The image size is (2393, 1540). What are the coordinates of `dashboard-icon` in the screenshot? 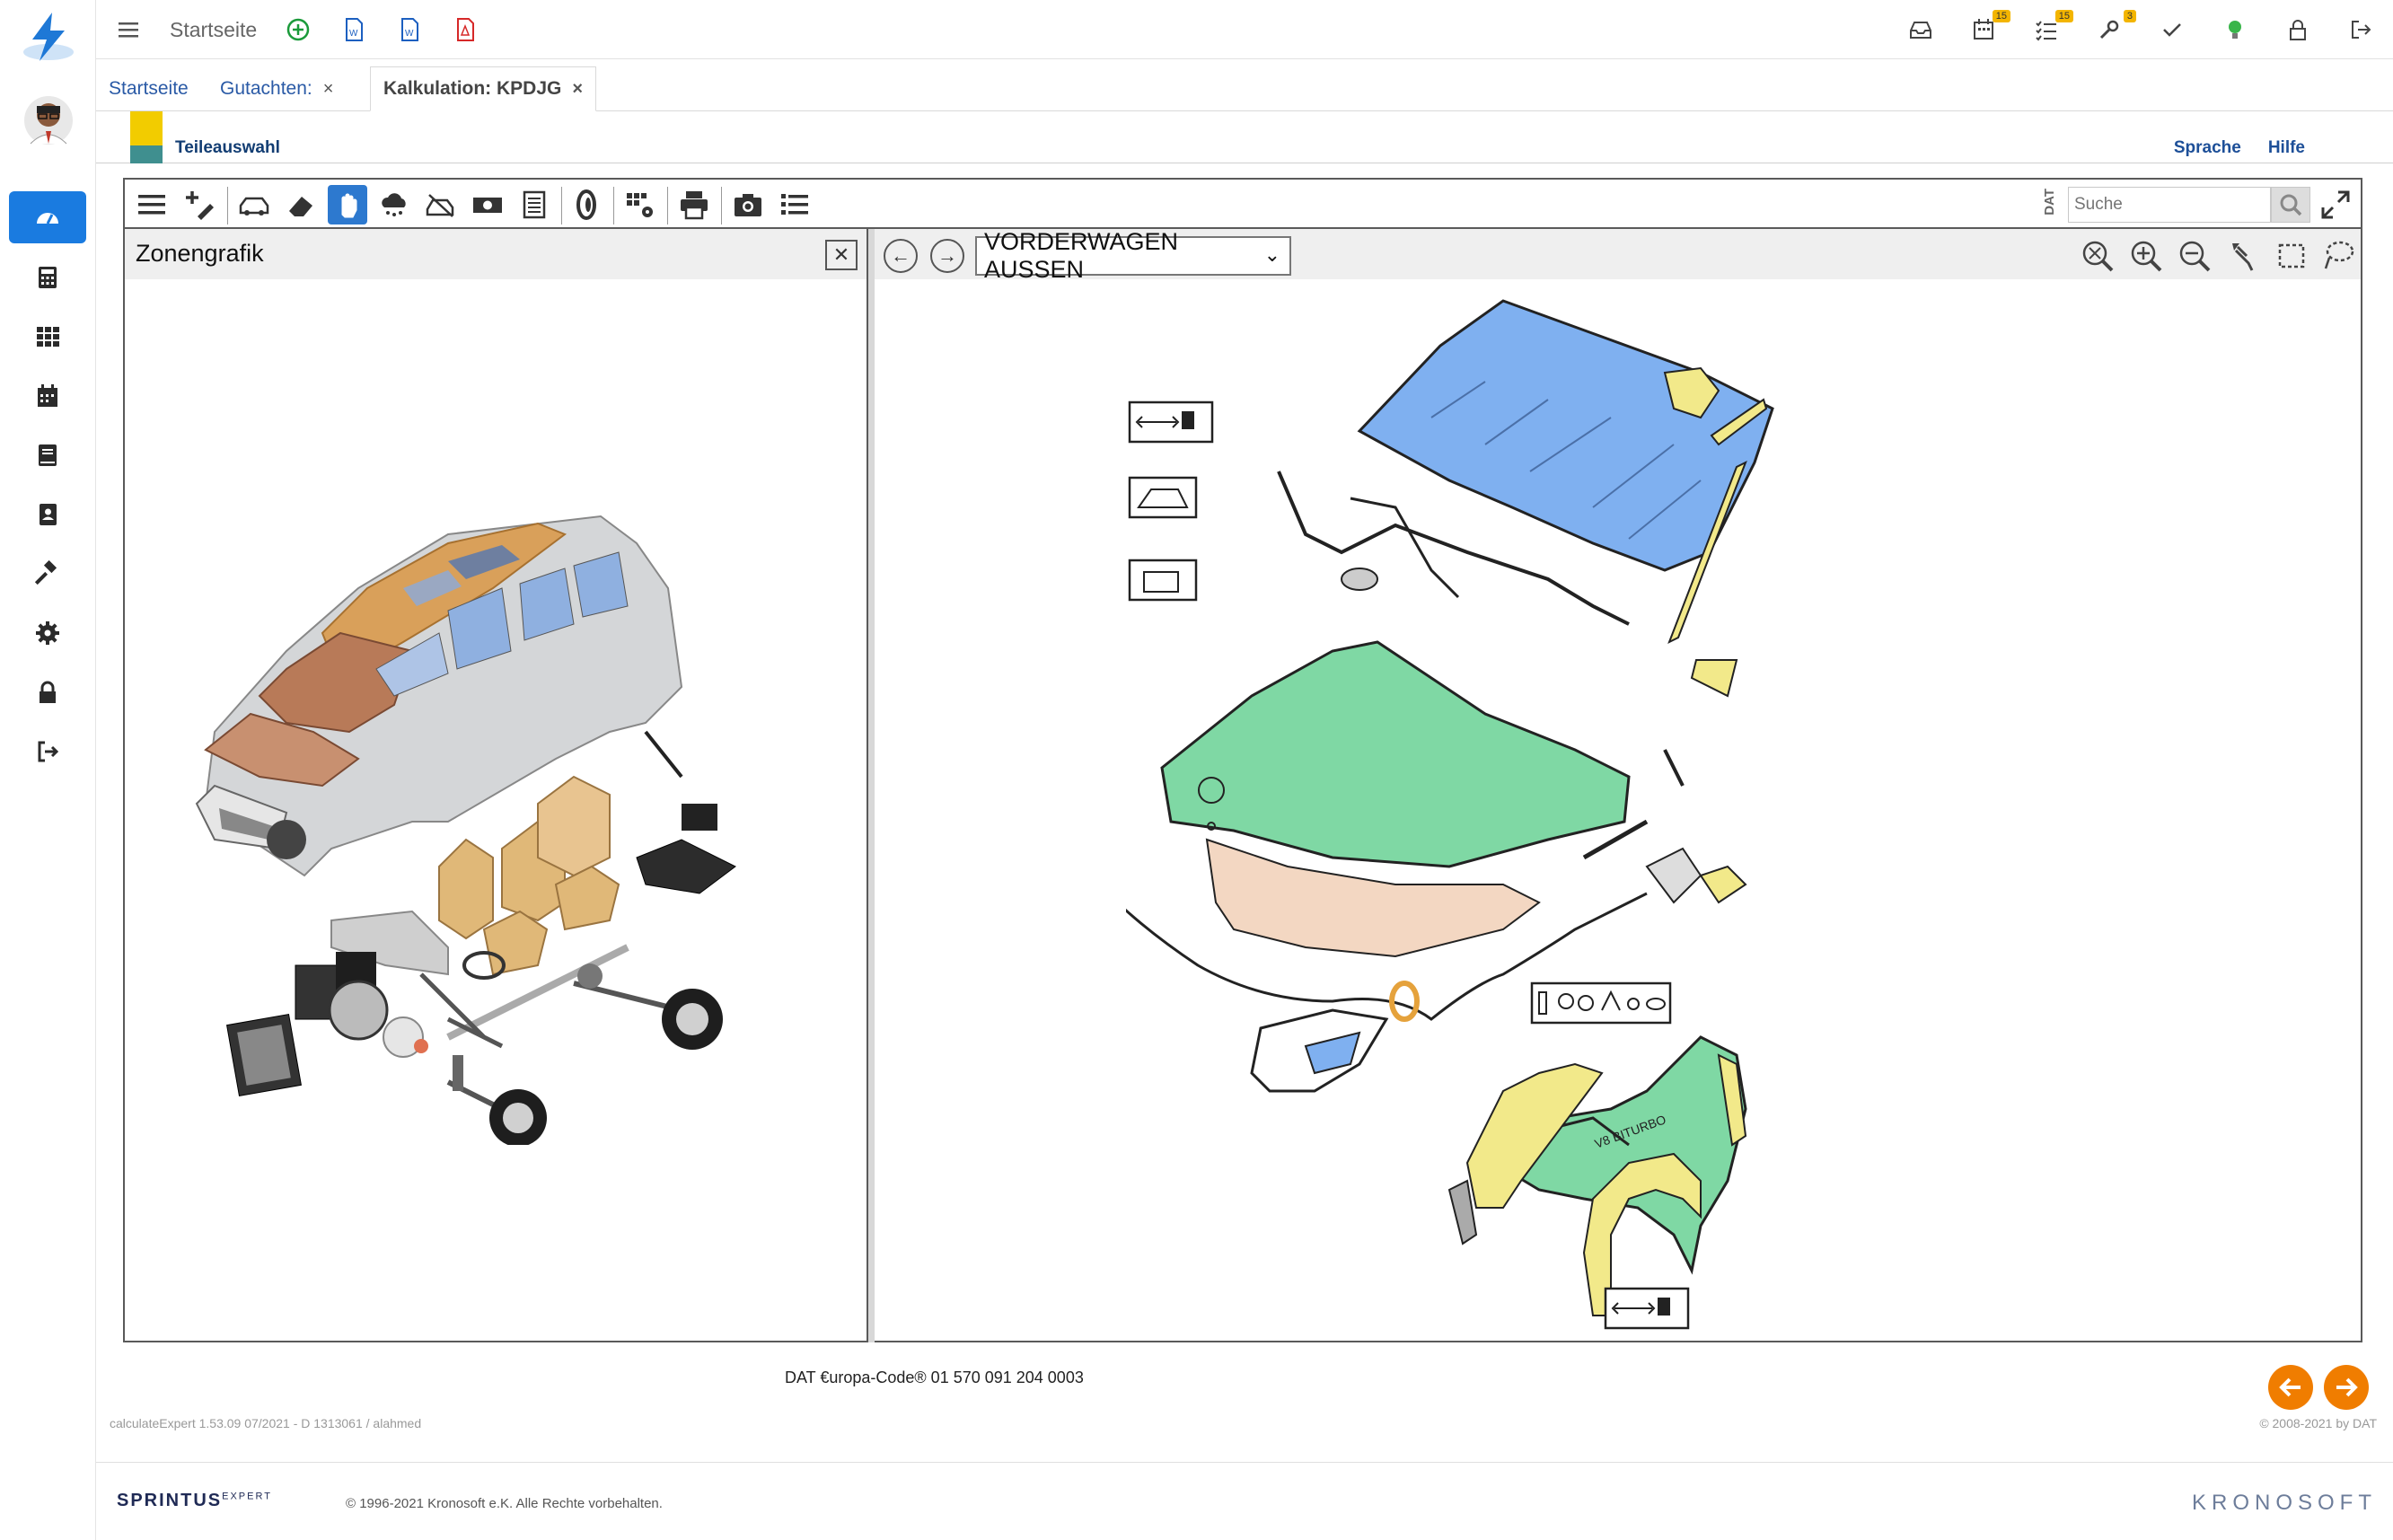 It's located at (48, 218).